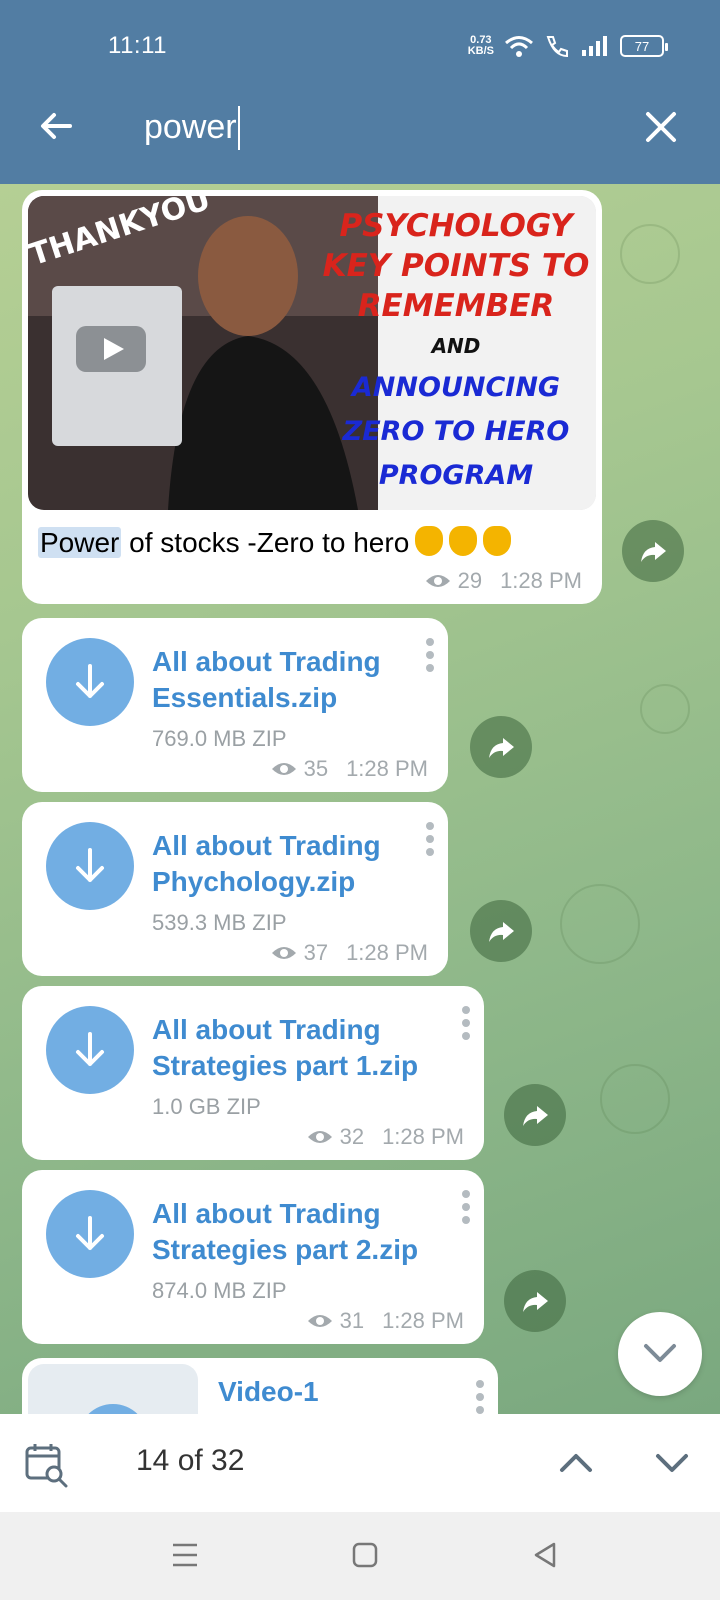 The width and height of the screenshot is (720, 1600). I want to click on search-result-counter: 14 of 32, so click(190, 1460).